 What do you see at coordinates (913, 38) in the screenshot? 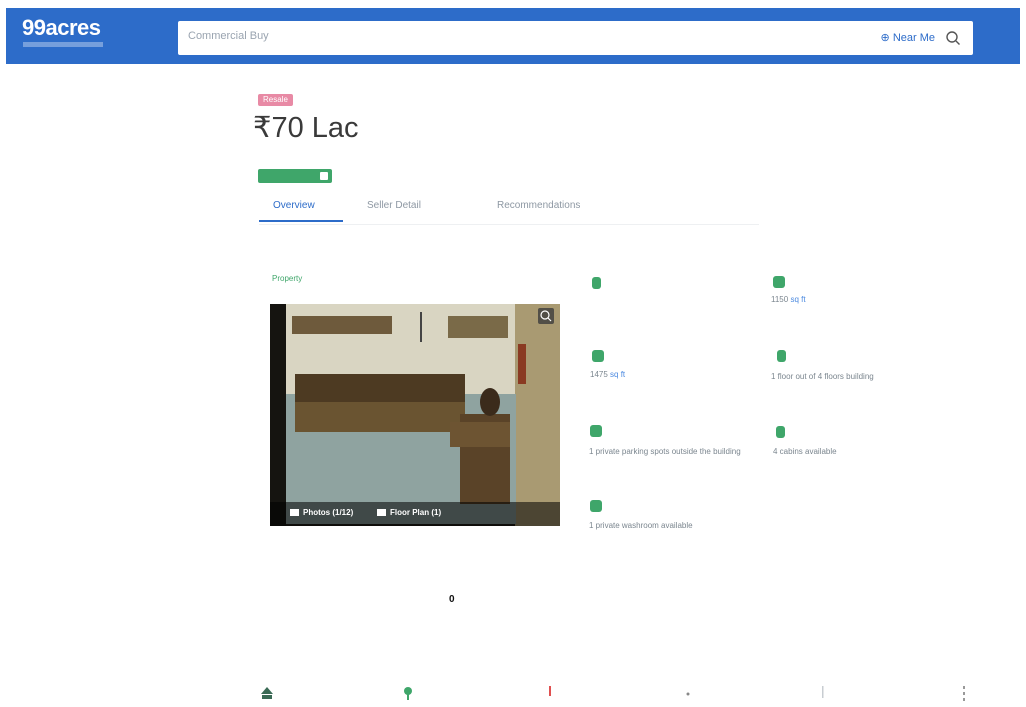
I see `near-me-label: Near Me` at bounding box center [913, 38].